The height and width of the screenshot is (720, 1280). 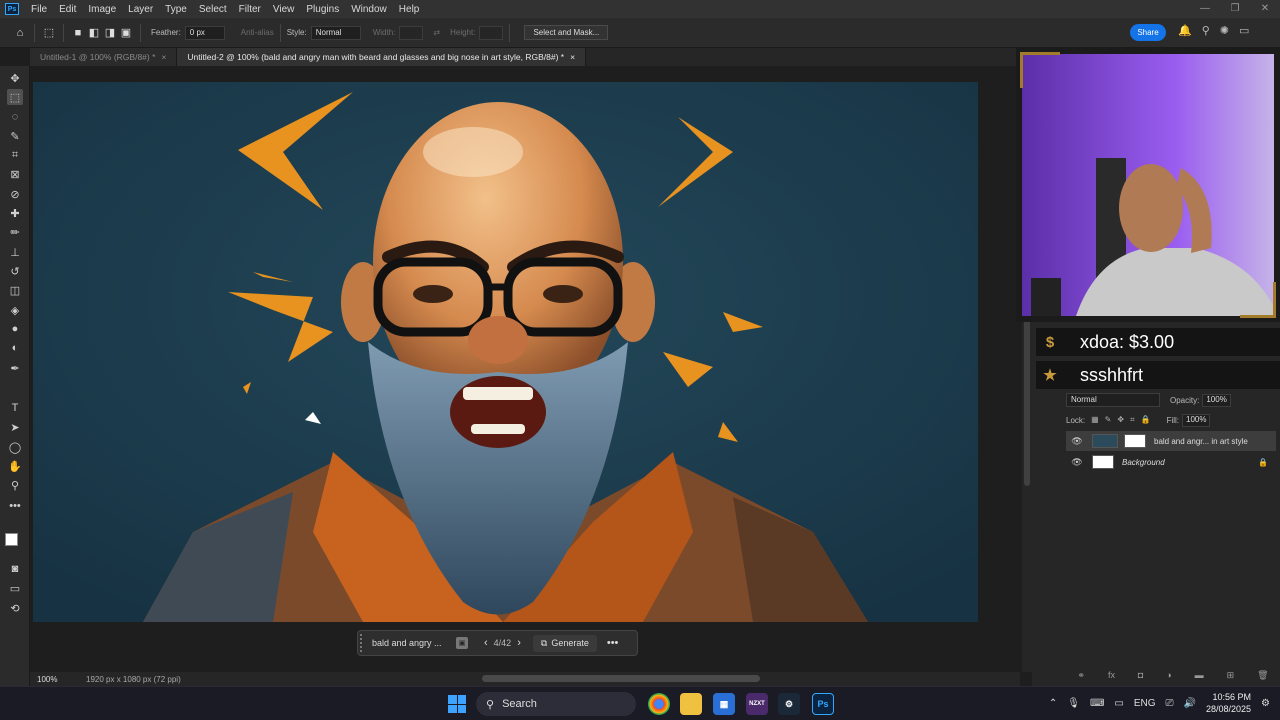 I want to click on adjustment-layer-icon: ◑, so click(x=1168, y=675).